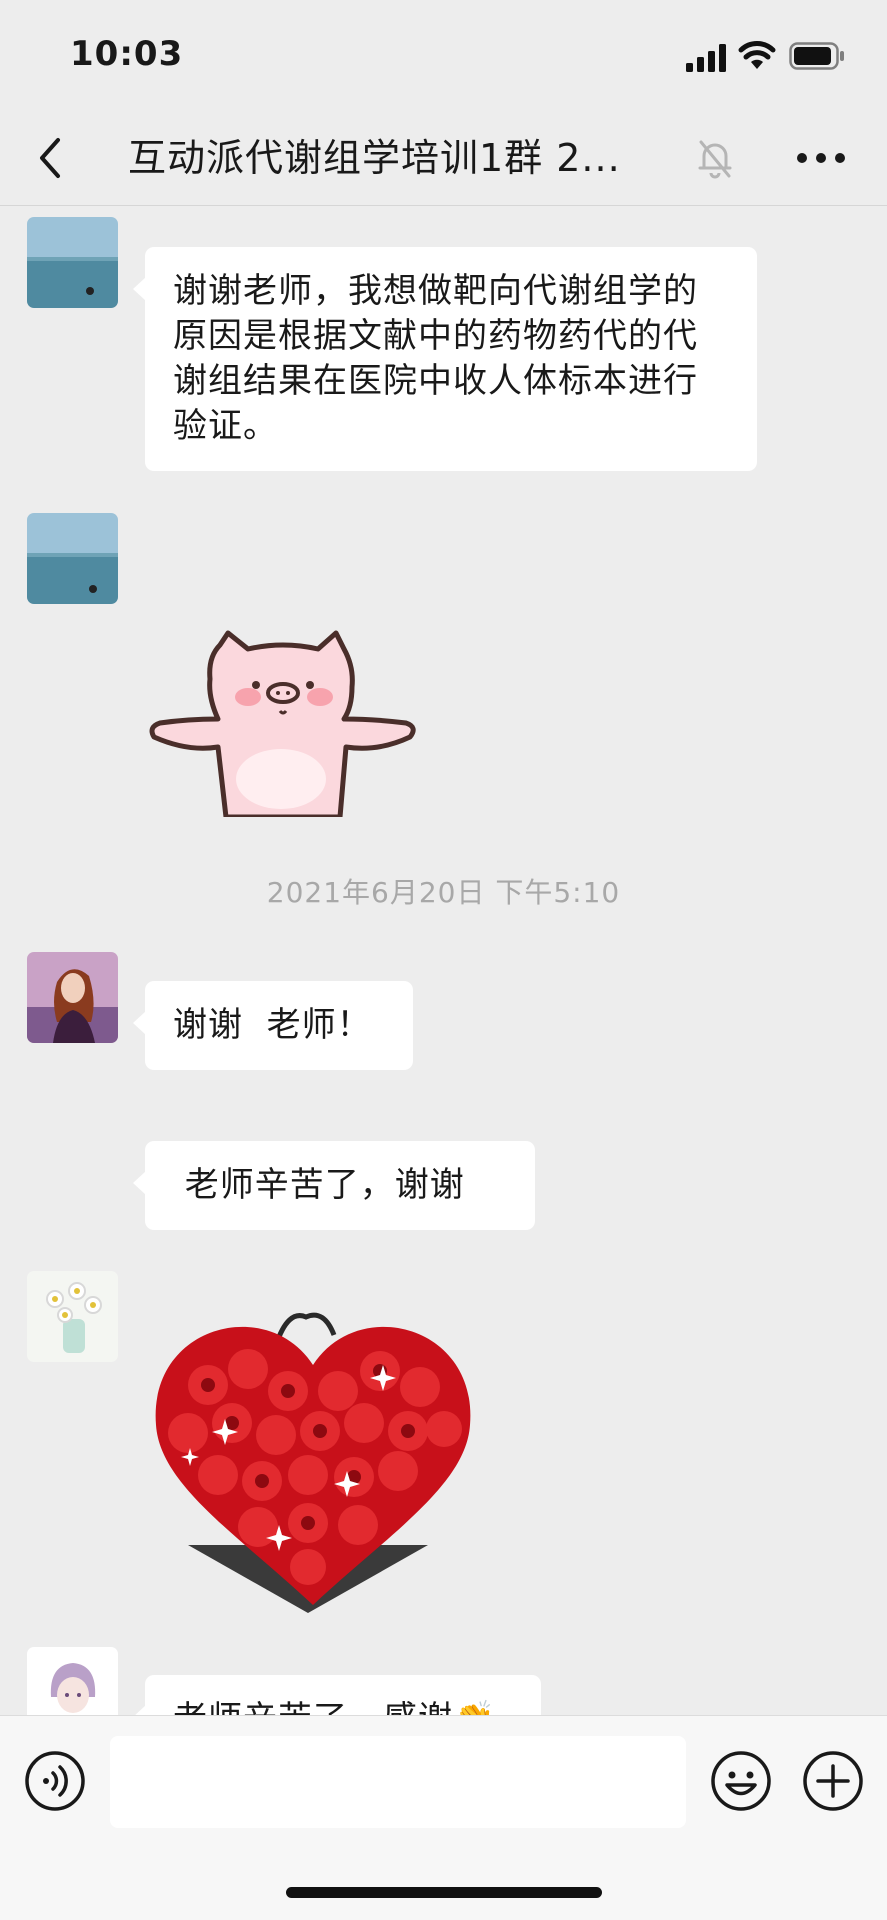  Describe the element at coordinates (444, 1892) in the screenshot. I see `home-indicator` at that location.